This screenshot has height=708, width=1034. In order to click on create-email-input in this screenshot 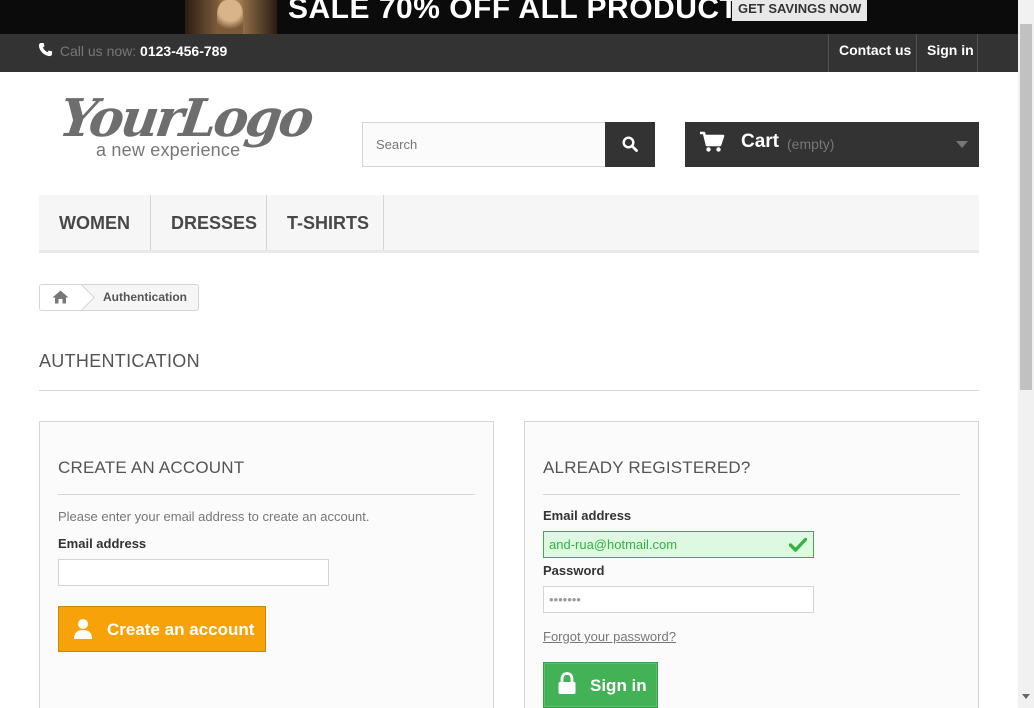, I will do `click(193, 572)`.